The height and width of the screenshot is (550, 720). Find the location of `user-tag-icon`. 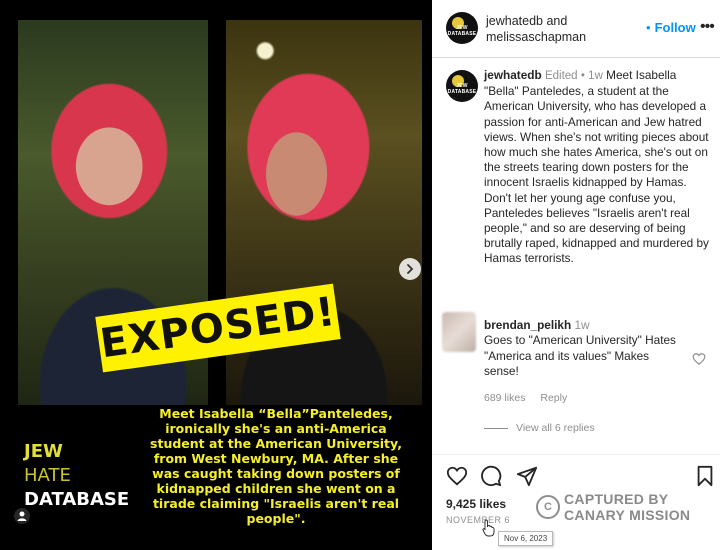

user-tag-icon is located at coordinates (22, 516).